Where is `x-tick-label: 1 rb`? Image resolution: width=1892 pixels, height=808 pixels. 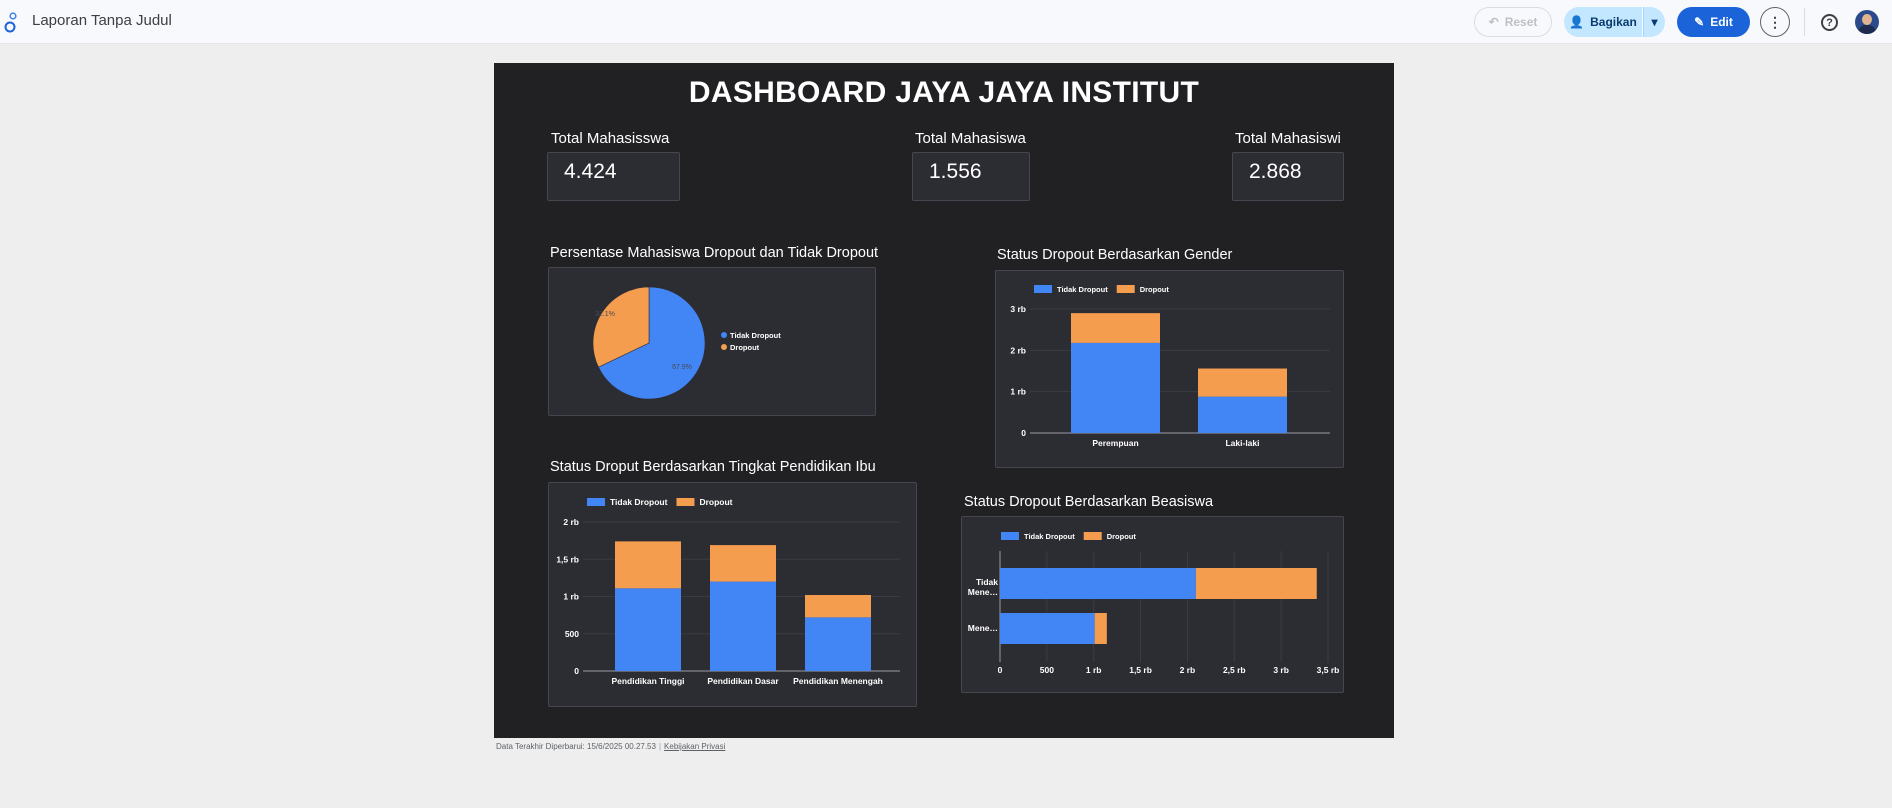
x-tick-label: 1 rb is located at coordinates (1094, 670).